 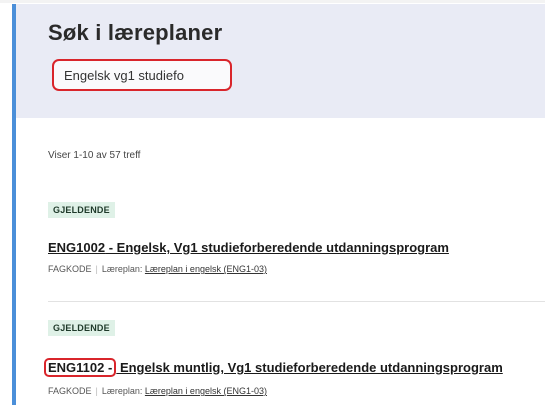 I want to click on top-strip, so click(x=272, y=1).